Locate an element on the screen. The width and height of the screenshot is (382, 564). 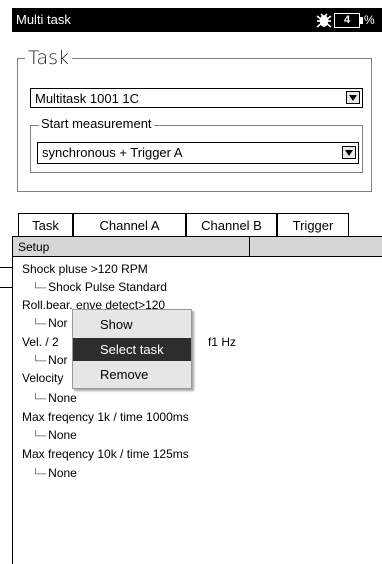
battery-level: 4 is located at coordinates (347, 20).